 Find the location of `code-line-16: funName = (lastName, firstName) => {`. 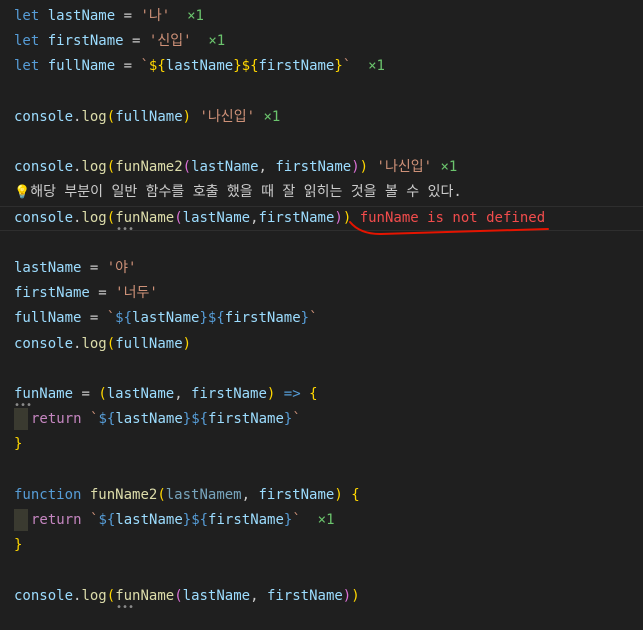

code-line-16: funName = (lastName, firstName) => { is located at coordinates (166, 394).